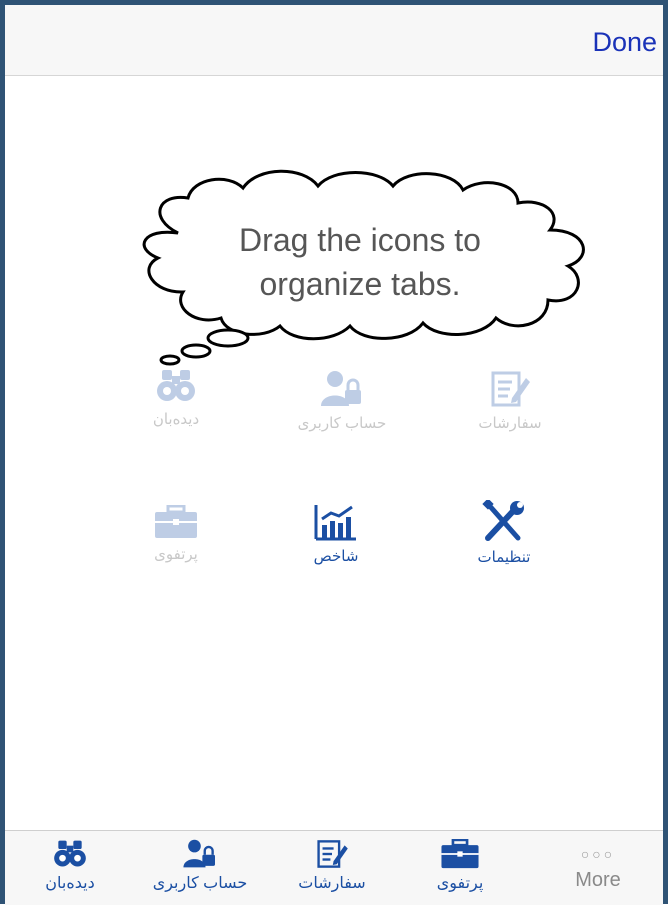  What do you see at coordinates (598, 865) in the screenshot?
I see `tab-more: ○○○ More` at bounding box center [598, 865].